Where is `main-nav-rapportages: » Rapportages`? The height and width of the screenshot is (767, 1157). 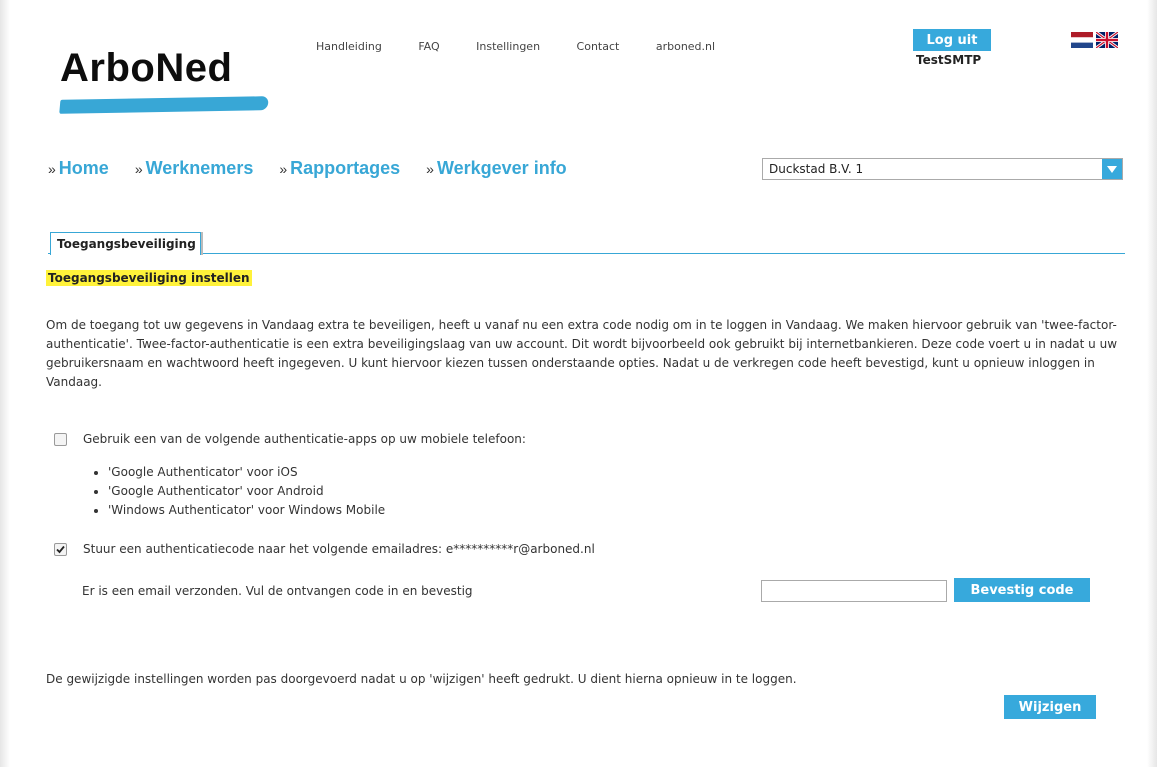
main-nav-rapportages: » Rapportages is located at coordinates (339, 168).